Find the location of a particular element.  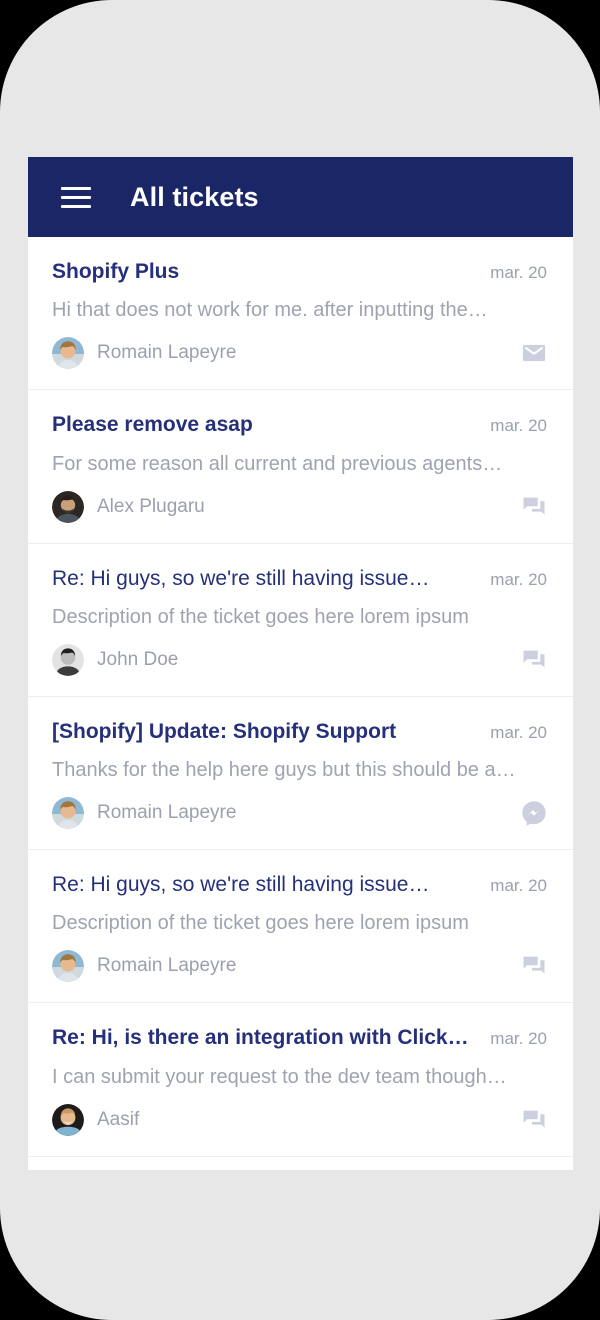

app-bar: All tickets is located at coordinates (300, 197).